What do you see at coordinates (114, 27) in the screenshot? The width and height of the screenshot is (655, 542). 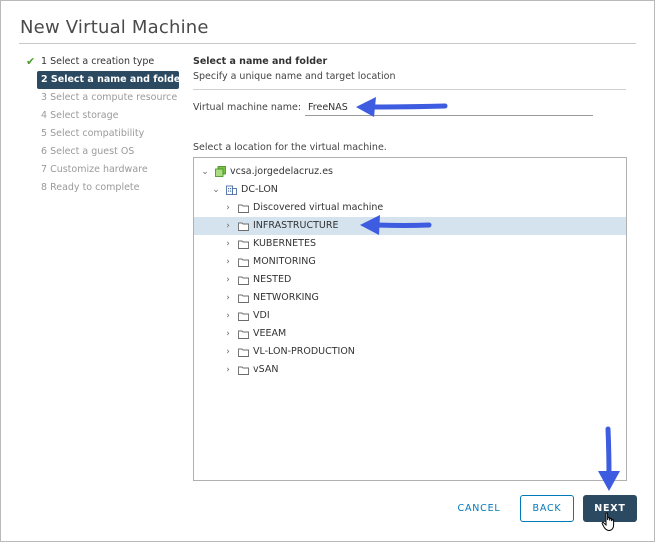 I see `dialog-title: New Virtual Machine` at bounding box center [114, 27].